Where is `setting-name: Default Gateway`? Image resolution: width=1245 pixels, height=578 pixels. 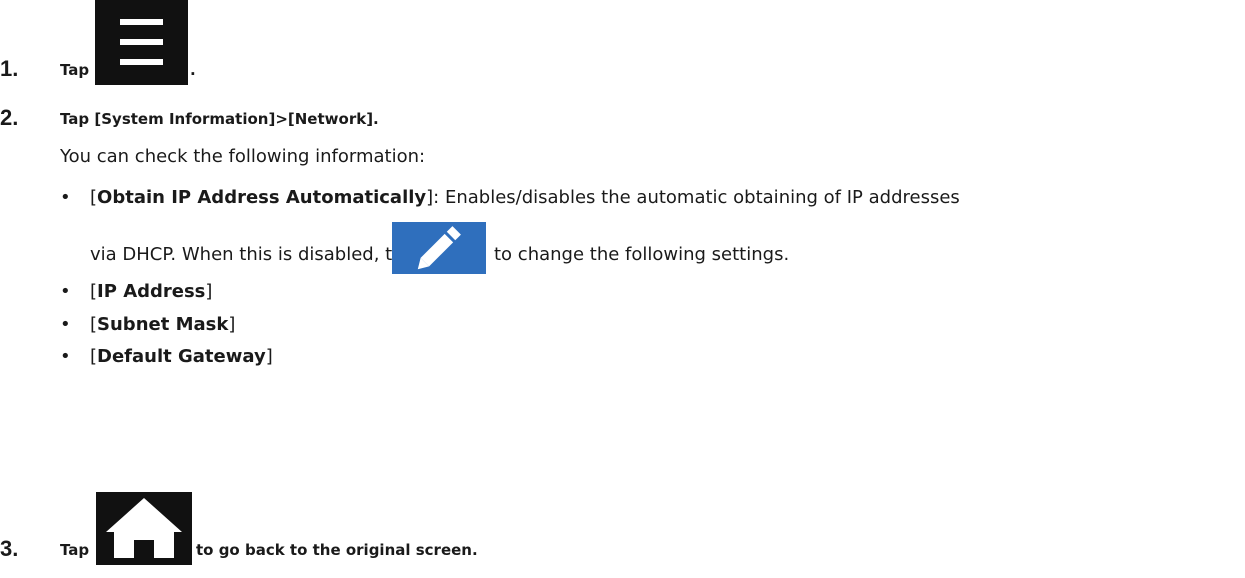 setting-name: Default Gateway is located at coordinates (181, 356).